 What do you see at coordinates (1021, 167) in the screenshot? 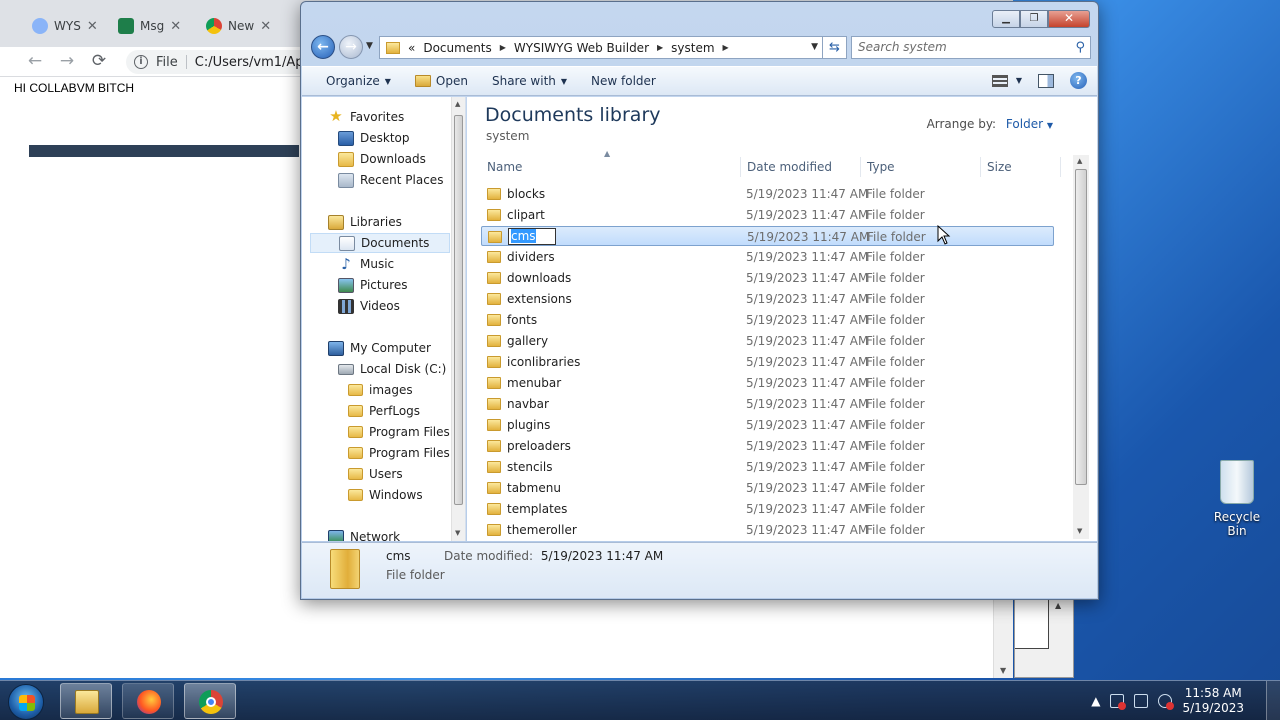
I see `column-header-size: Size` at bounding box center [1021, 167].